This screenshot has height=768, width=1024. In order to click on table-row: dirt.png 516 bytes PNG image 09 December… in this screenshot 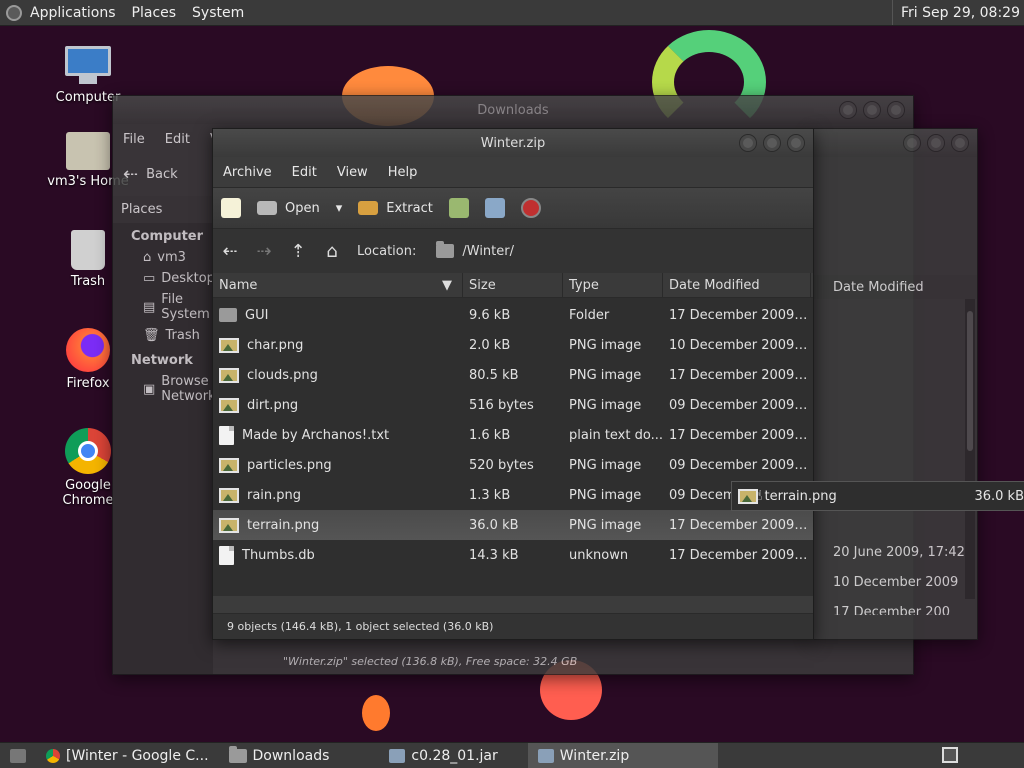, I will do `click(513, 405)`.